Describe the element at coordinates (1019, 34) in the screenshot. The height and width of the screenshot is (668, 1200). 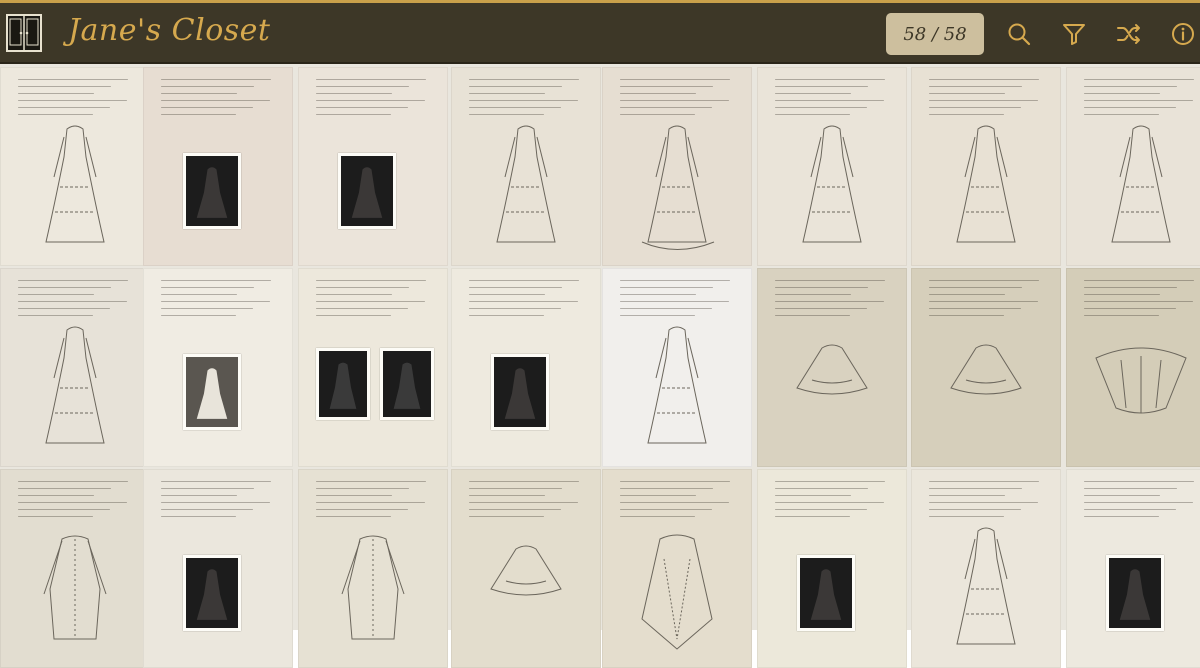
I see `search-icon` at that location.